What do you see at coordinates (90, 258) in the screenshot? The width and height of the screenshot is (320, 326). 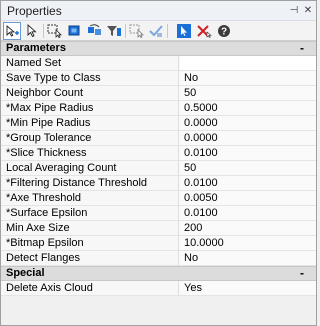 I see `property-name: Detect Flanges` at bounding box center [90, 258].